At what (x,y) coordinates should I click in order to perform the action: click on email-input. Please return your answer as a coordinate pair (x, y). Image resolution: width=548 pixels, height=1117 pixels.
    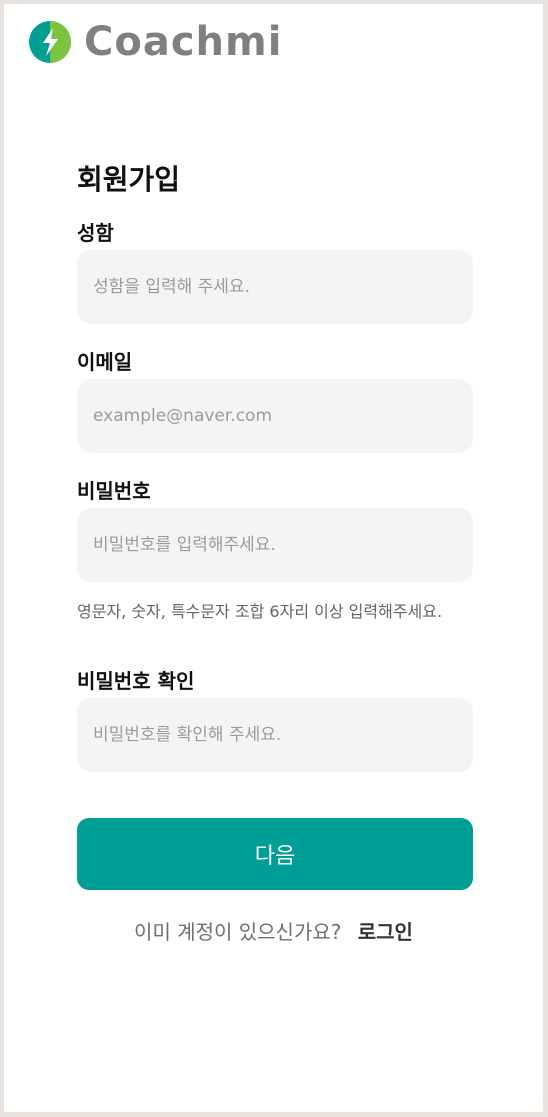
    Looking at the image, I should click on (275, 416).